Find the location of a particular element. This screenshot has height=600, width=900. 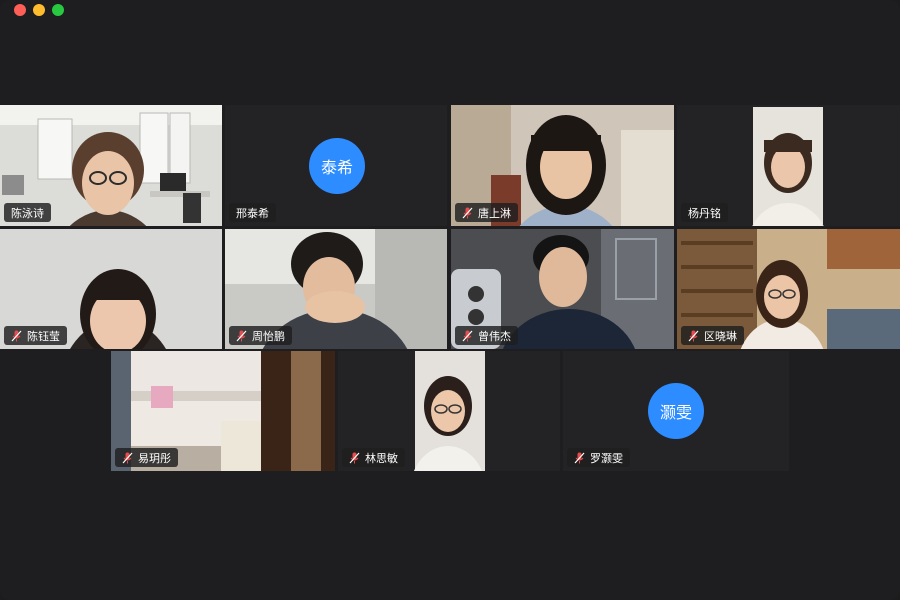

participant-tile: 灏雯 罗灏雯 is located at coordinates (676, 411).